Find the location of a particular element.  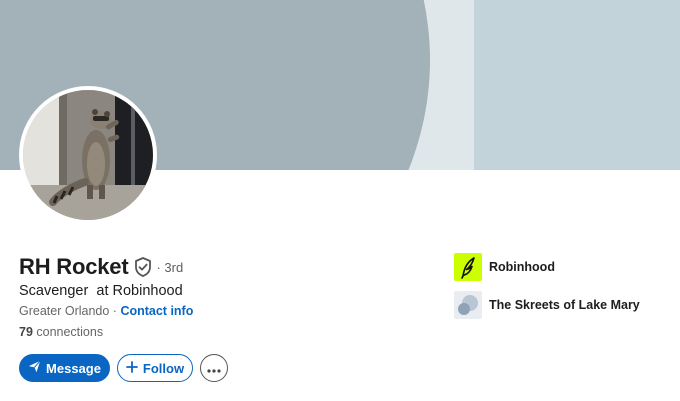

more-horizontal-icon is located at coordinates (214, 368).